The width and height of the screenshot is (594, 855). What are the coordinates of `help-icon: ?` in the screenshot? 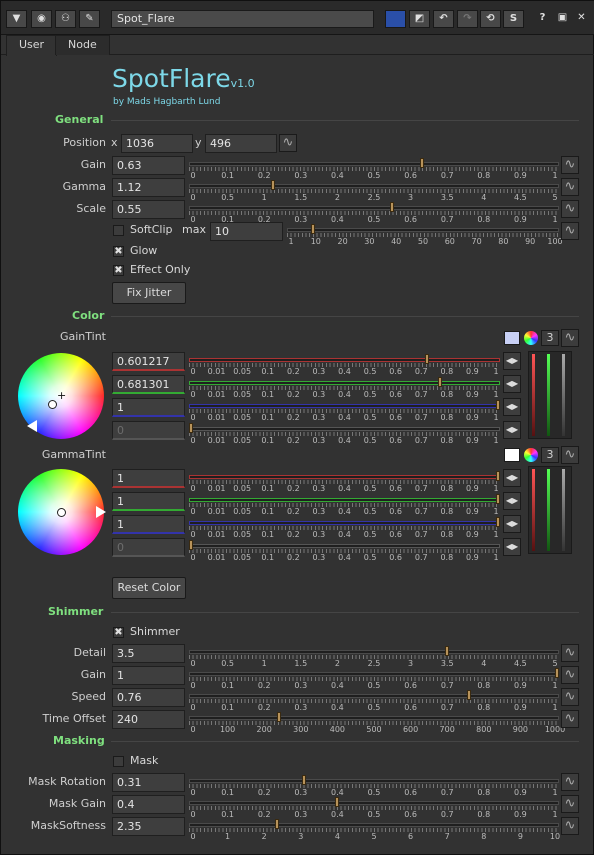 It's located at (542, 19).